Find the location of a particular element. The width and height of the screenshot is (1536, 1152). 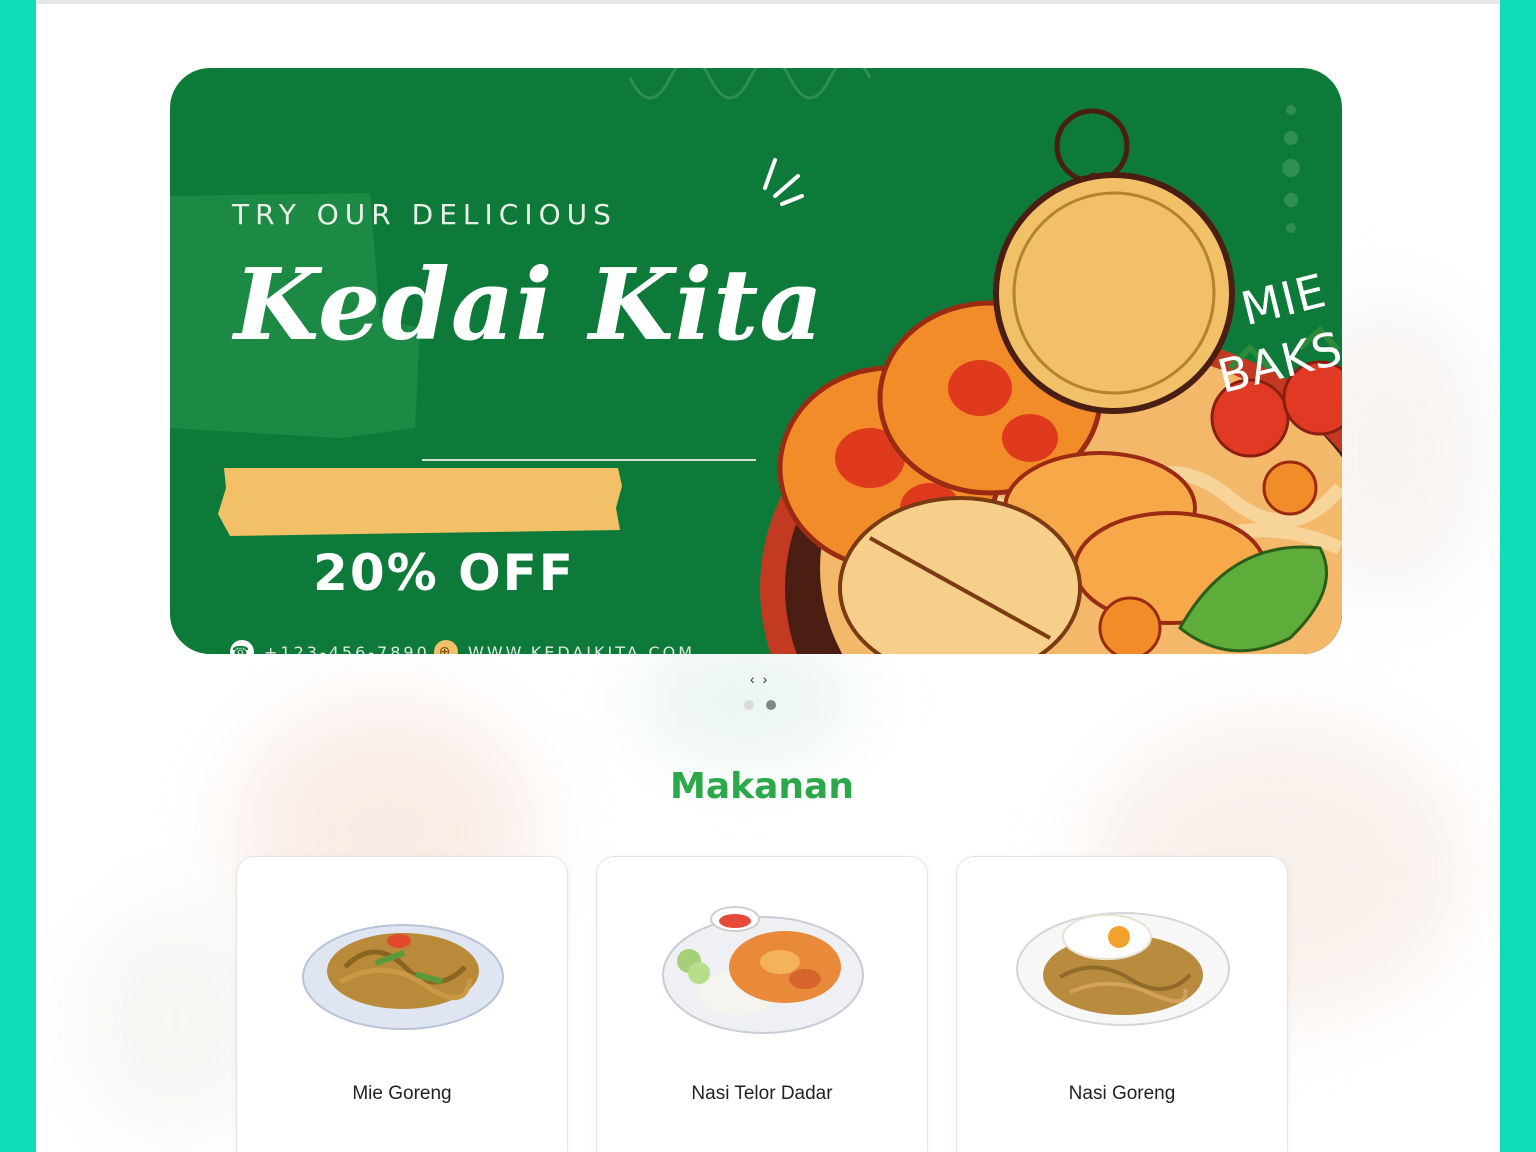

carousel-next-button: › is located at coordinates (765, 679).